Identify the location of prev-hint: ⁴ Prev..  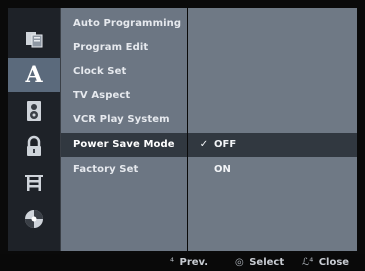
(189, 262).